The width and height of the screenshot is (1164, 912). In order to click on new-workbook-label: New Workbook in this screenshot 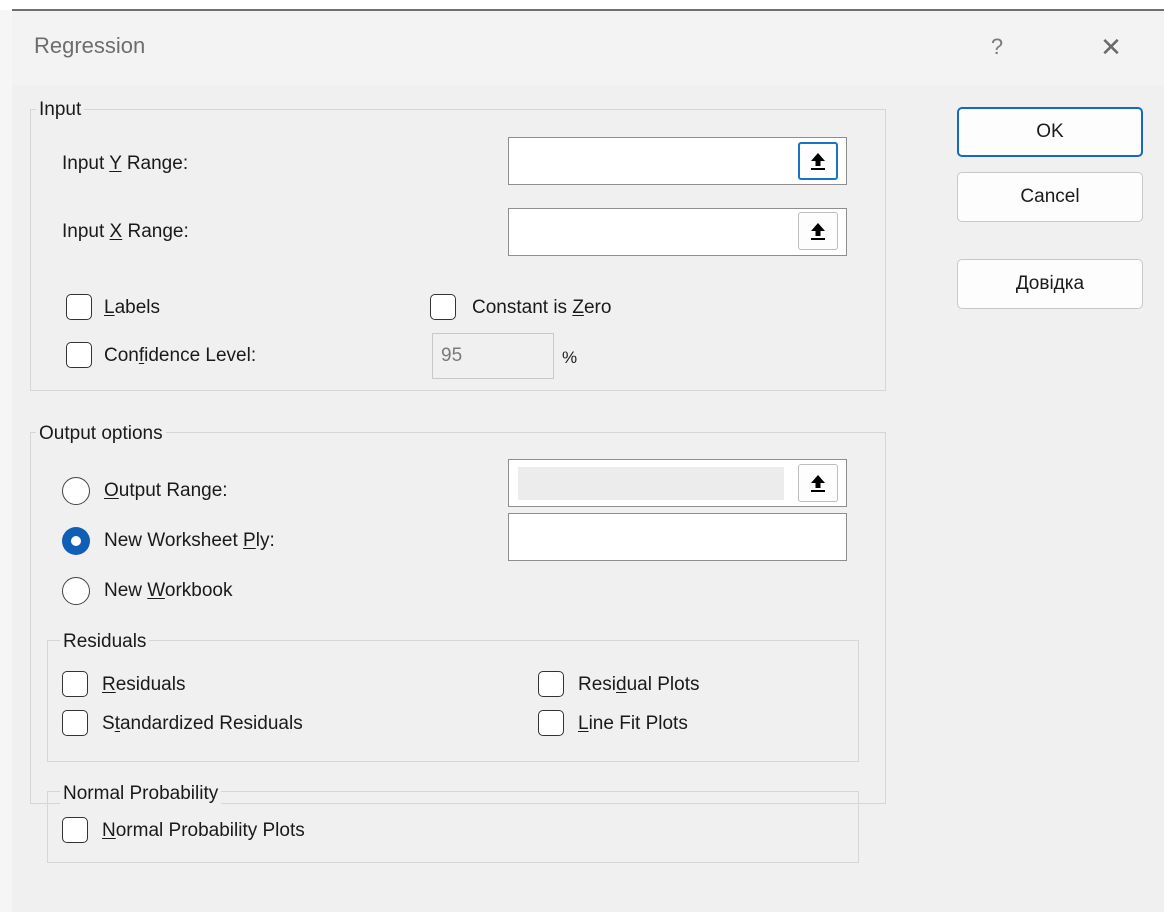, I will do `click(168, 591)`.